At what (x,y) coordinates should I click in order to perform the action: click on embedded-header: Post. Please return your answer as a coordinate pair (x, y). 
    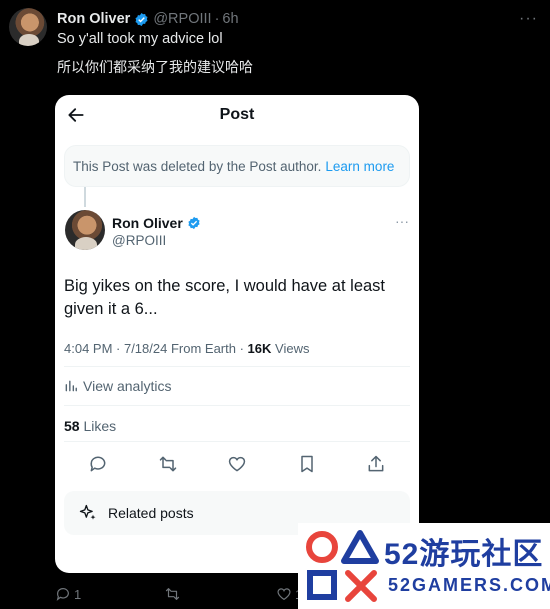
    Looking at the image, I should click on (237, 115).